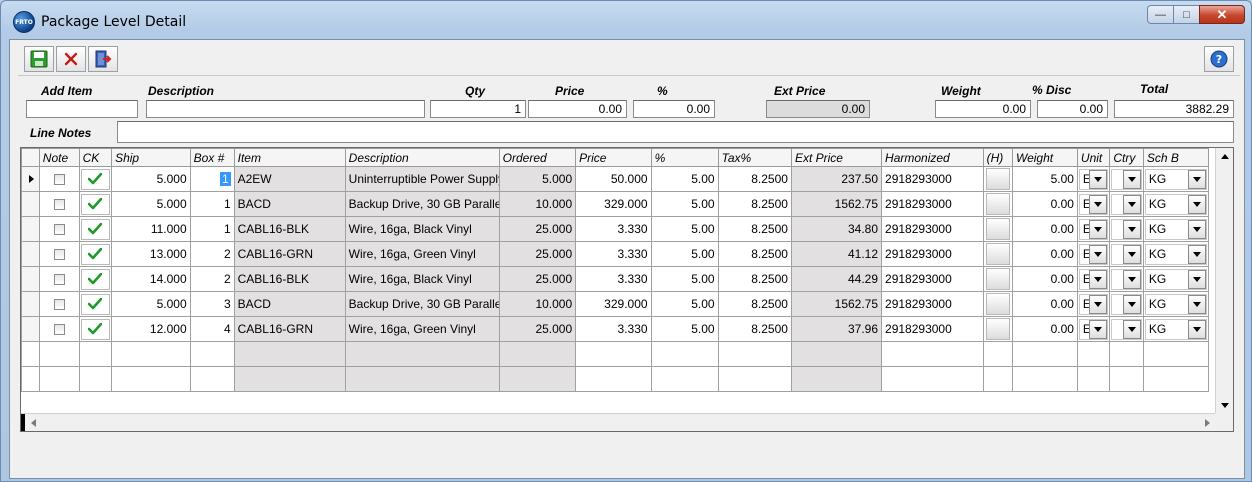 The image size is (1252, 482). What do you see at coordinates (39, 59) in the screenshot?
I see `save-button` at bounding box center [39, 59].